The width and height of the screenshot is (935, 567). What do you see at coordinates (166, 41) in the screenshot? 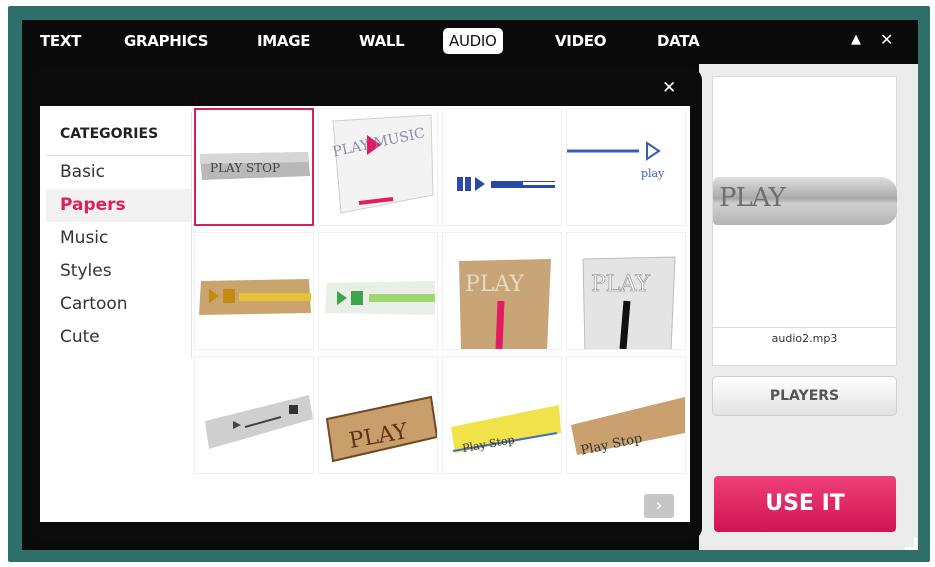
I see `tab-graphics: GRAPHICS` at bounding box center [166, 41].